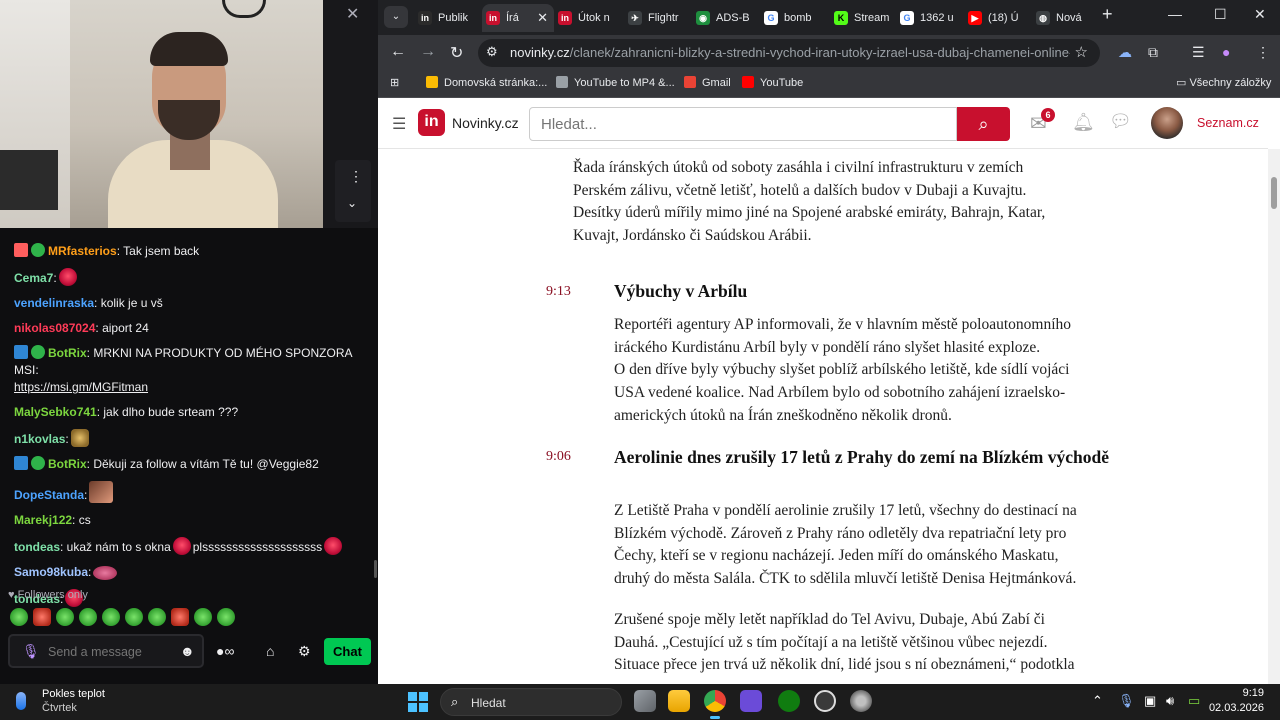  What do you see at coordinates (542, 18) in the screenshot?
I see `tab-close-icon: ✕` at bounding box center [542, 18].